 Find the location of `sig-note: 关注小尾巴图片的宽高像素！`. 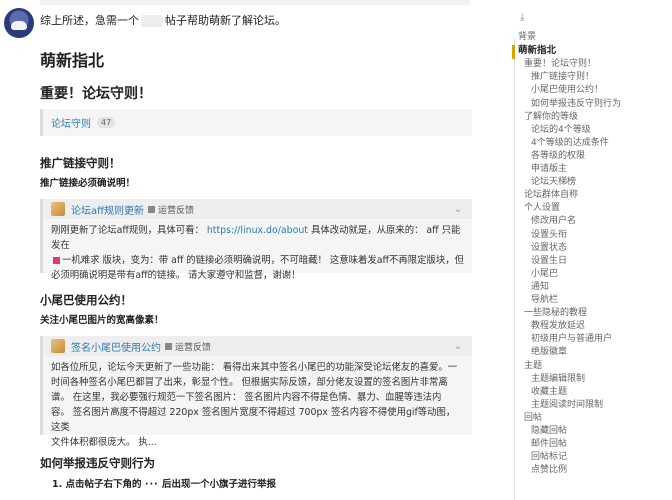

sig-note: 关注小尾巴图片的宽高像素！ is located at coordinates (102, 320).